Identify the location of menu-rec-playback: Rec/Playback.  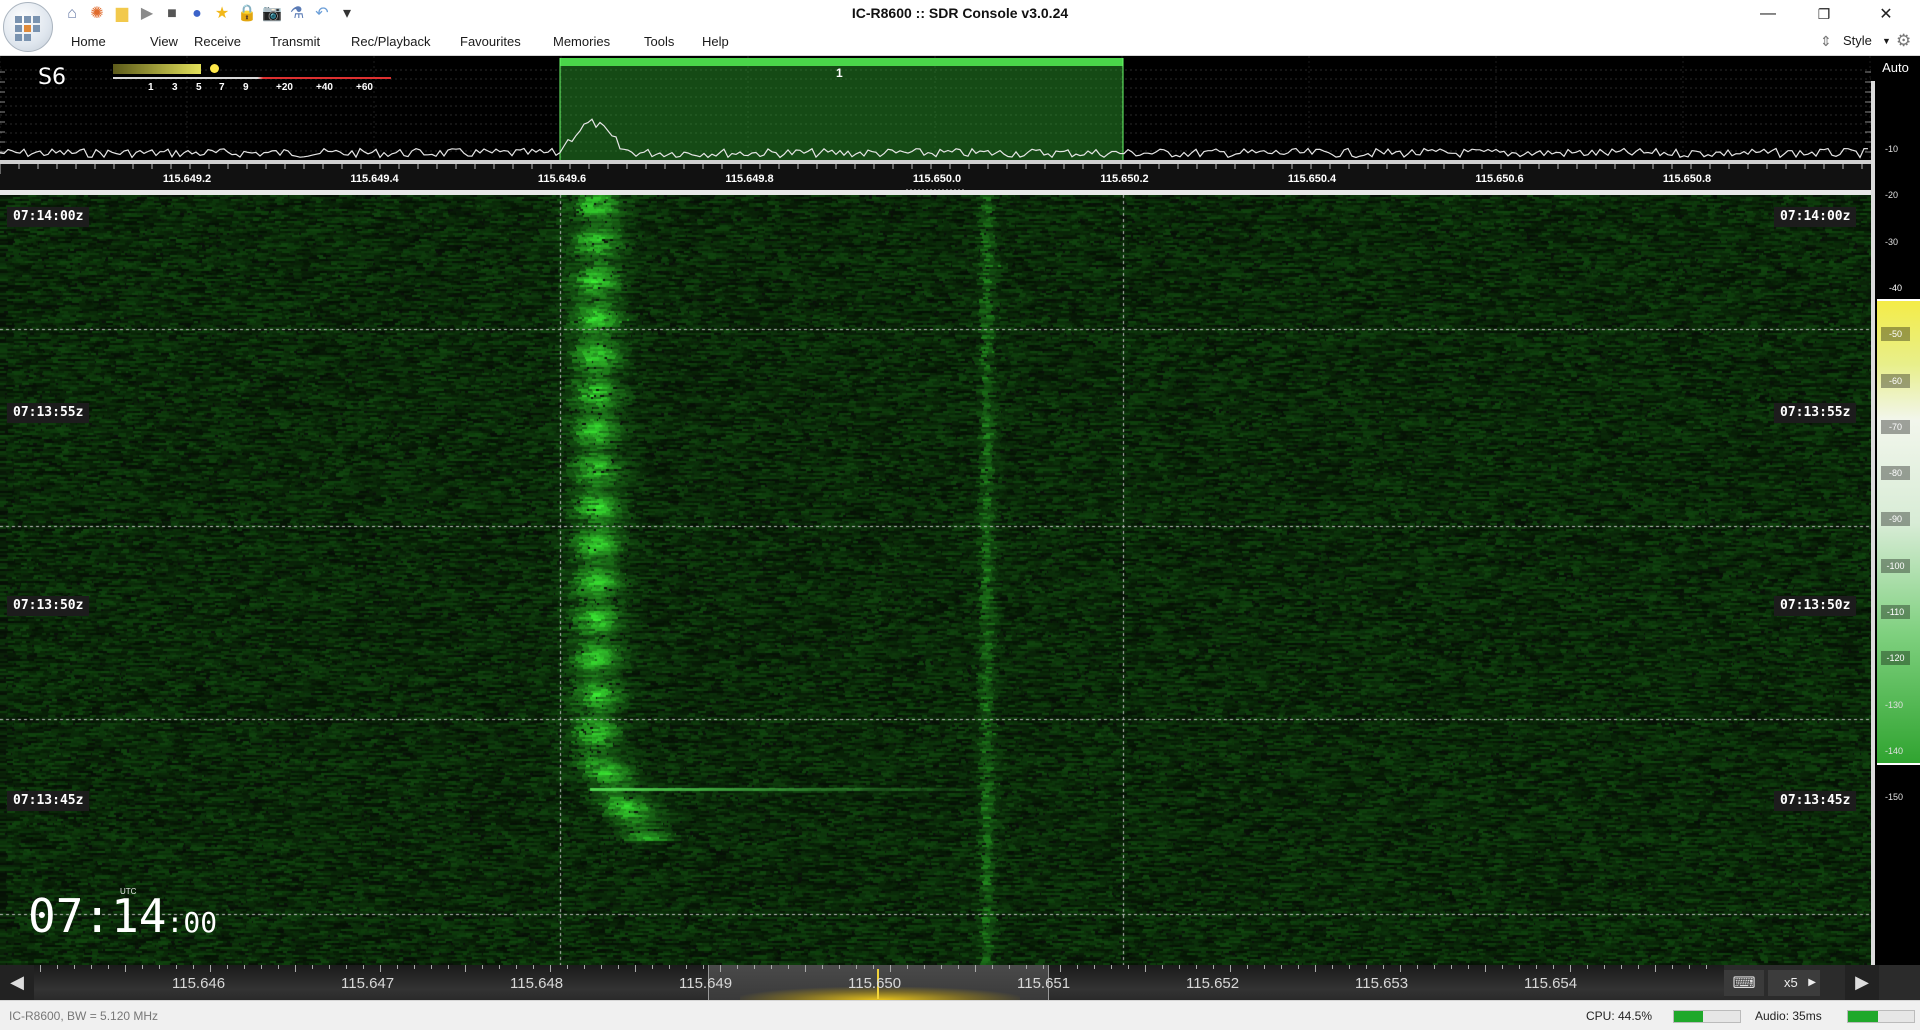
(390, 41).